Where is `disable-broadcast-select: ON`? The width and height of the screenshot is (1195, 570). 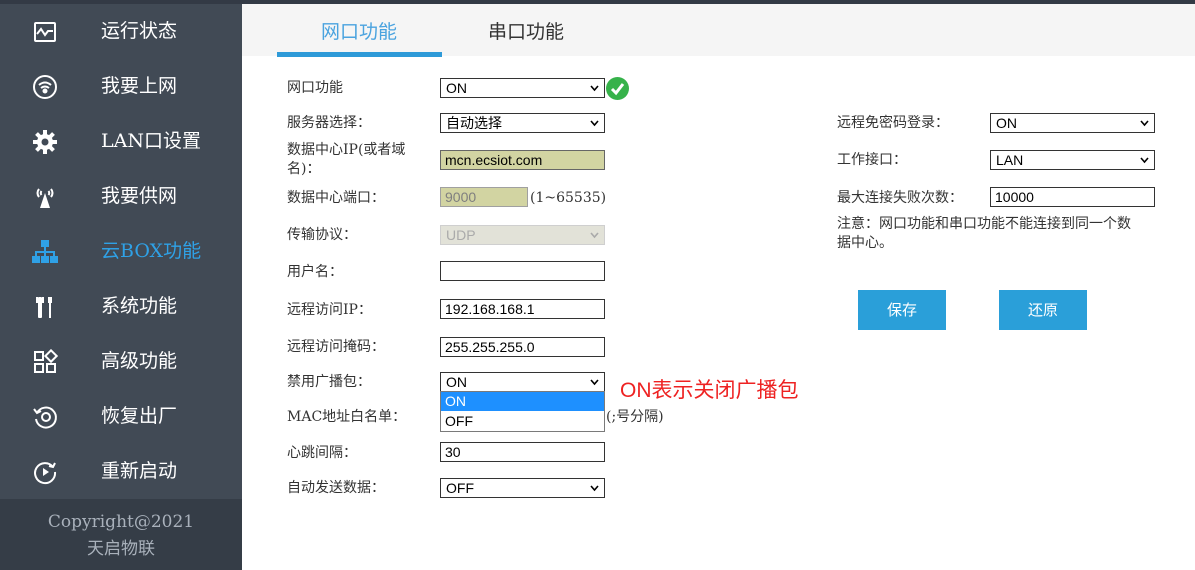 disable-broadcast-select: ON is located at coordinates (522, 382).